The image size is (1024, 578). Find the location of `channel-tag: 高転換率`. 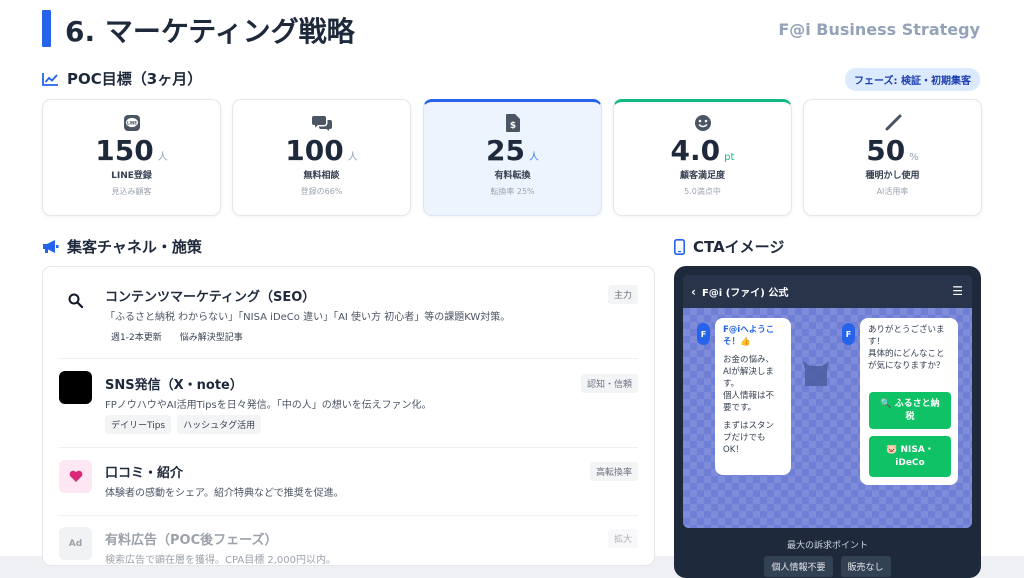

channel-tag: 高転換率 is located at coordinates (613, 471).